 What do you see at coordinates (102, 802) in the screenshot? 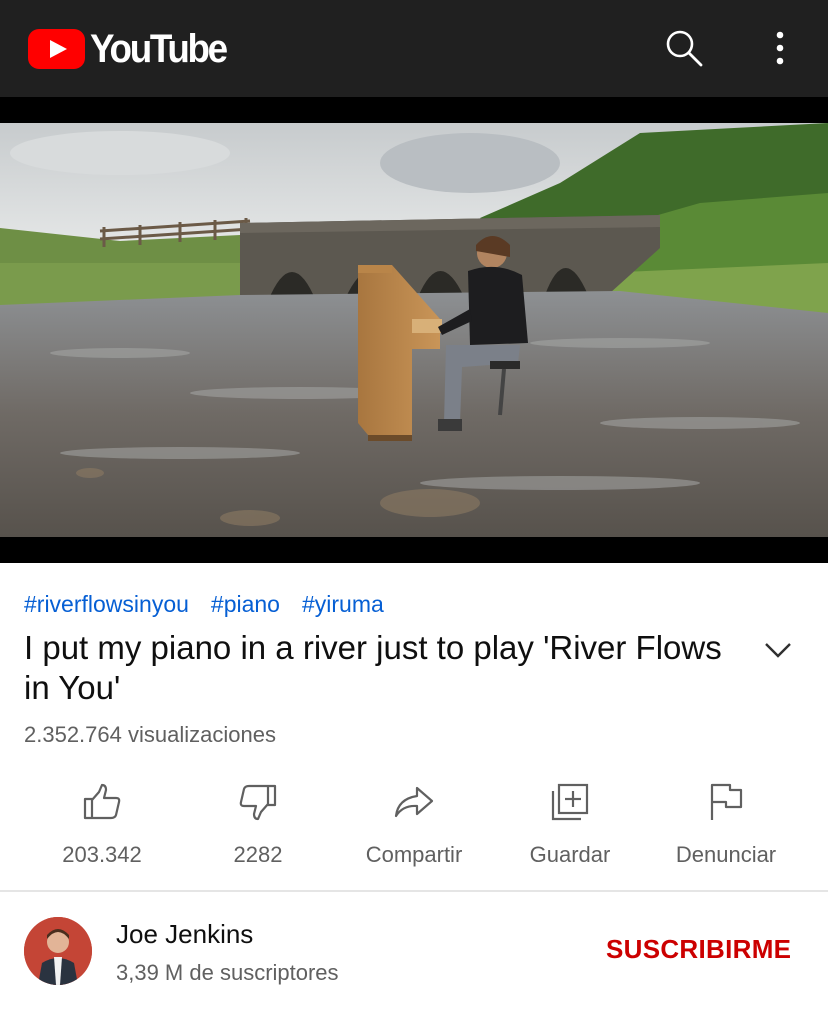
I see `thumbs-up-icon` at bounding box center [102, 802].